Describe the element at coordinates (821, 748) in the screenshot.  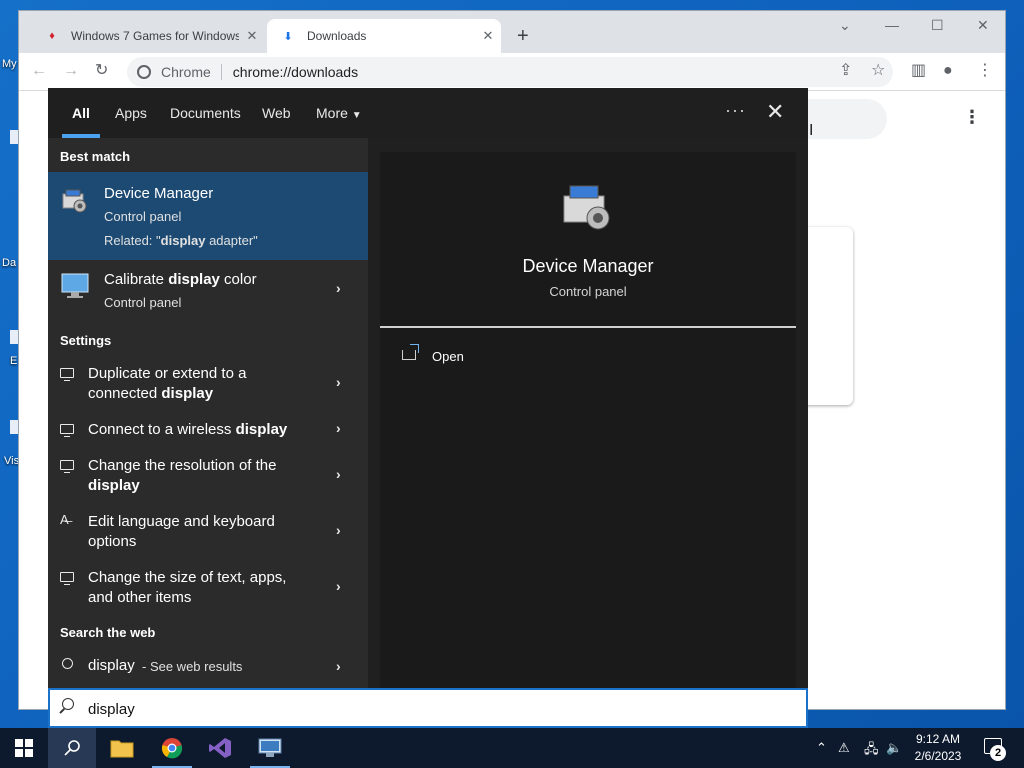
I see `show-hidden-icons-chevron-icon: ⌃` at that location.